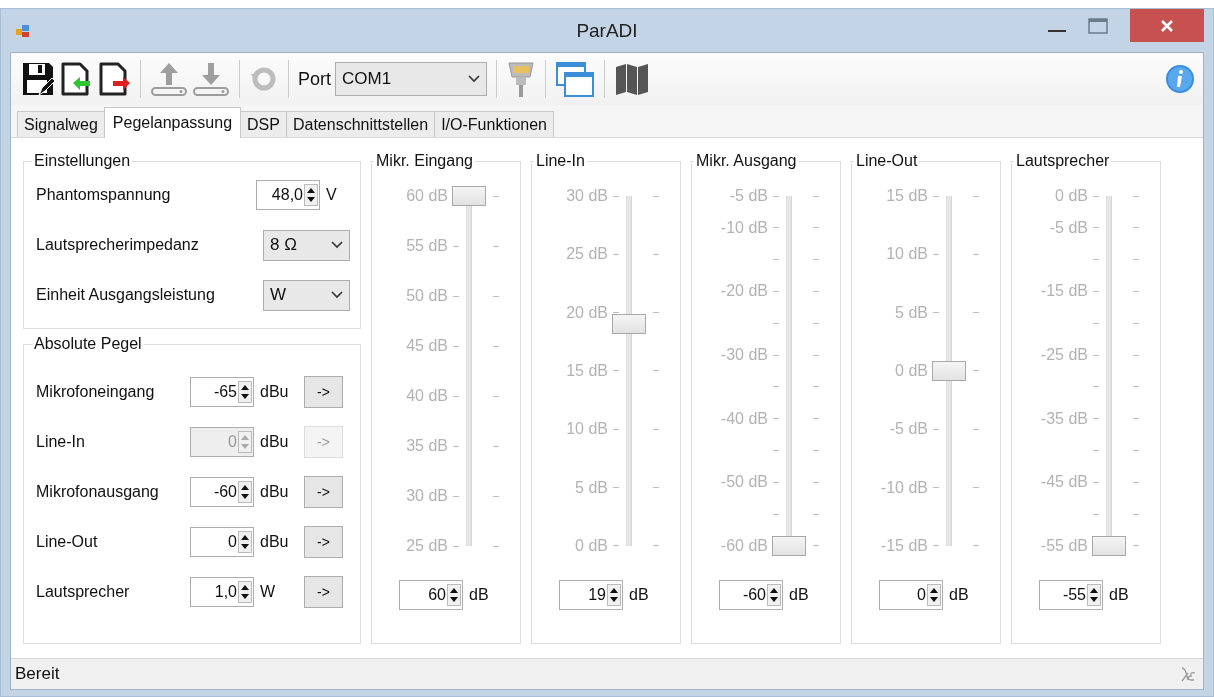 This screenshot has height=697, width=1214. Describe the element at coordinates (1071, 595) in the screenshot. I see `number-field: -55` at that location.